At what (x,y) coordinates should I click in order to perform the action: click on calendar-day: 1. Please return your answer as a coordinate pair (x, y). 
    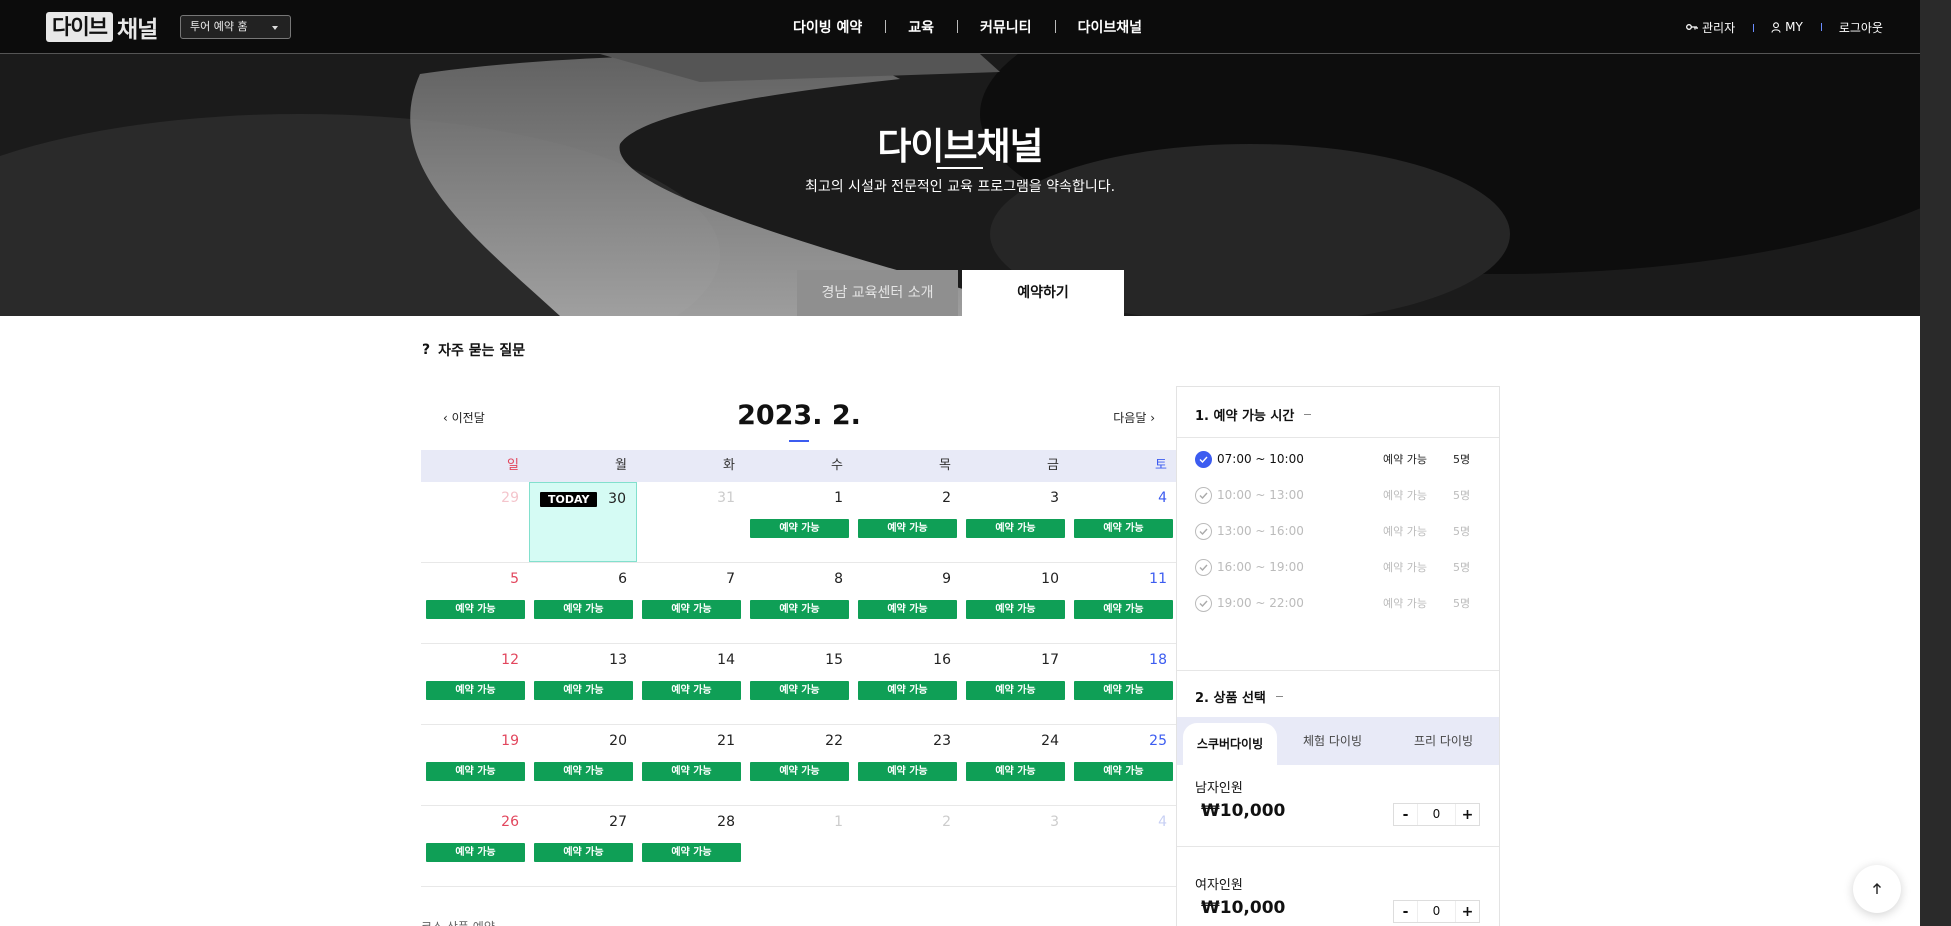
    Looking at the image, I should click on (799, 846).